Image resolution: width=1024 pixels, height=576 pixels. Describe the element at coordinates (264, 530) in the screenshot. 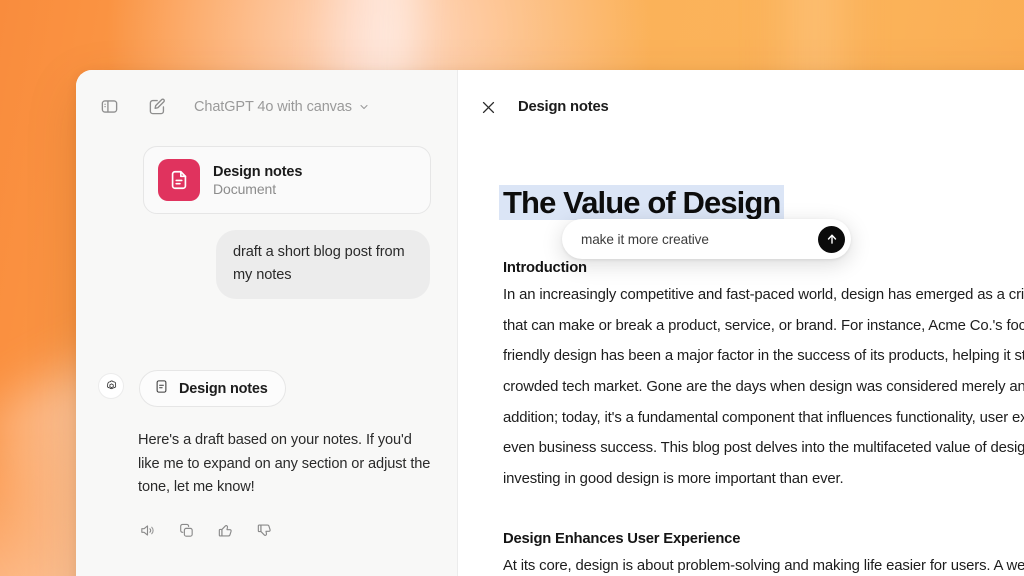

I see `thumbs-down-icon` at that location.